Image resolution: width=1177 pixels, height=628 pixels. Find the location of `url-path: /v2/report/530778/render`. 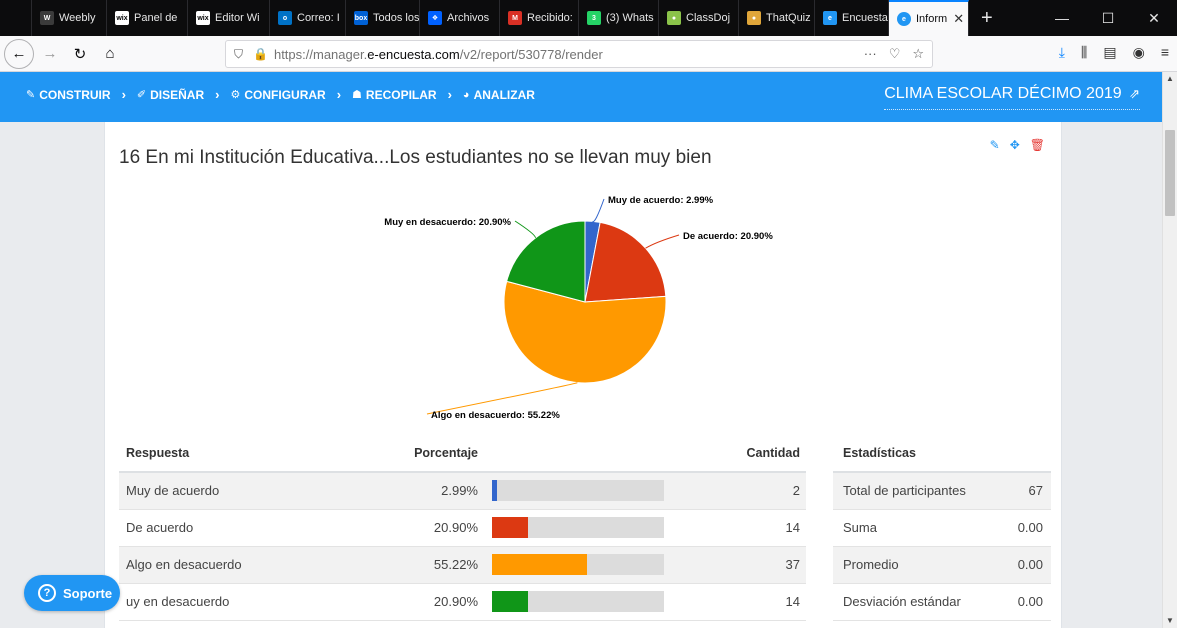

url-path: /v2/report/530778/render is located at coordinates (531, 54).